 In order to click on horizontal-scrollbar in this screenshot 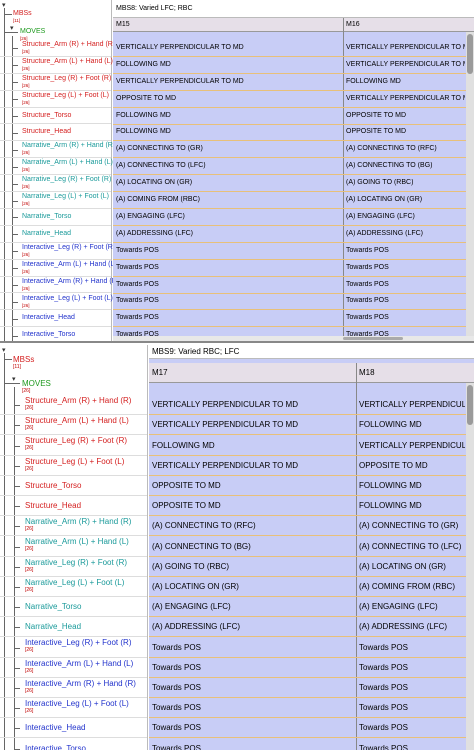, I will do `click(293, 338)`.